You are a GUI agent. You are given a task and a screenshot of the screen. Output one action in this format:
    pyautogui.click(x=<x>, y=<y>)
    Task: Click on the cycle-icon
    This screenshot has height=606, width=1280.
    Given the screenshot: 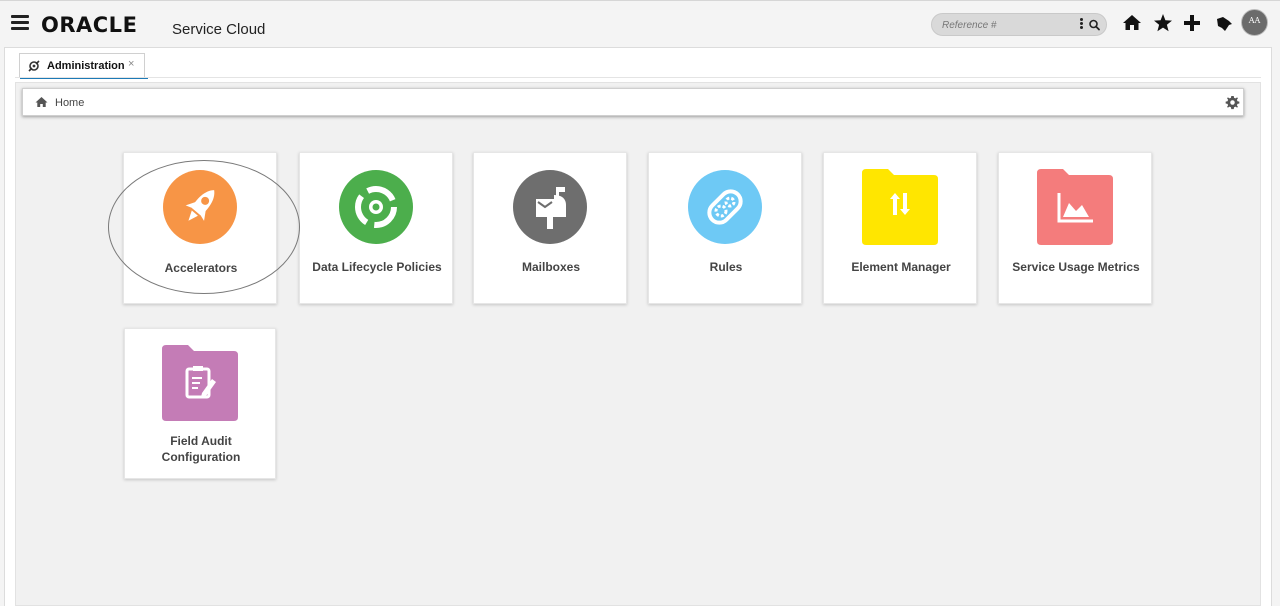 What is the action you would take?
    pyautogui.click(x=376, y=207)
    